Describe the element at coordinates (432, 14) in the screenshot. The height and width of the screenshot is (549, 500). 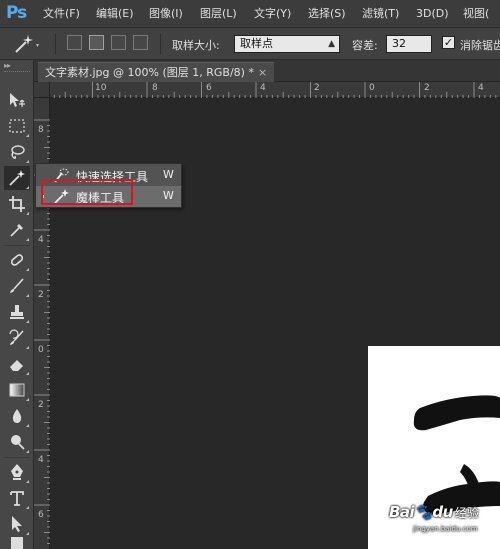
I see `menu-3d: 3D(D)` at that location.